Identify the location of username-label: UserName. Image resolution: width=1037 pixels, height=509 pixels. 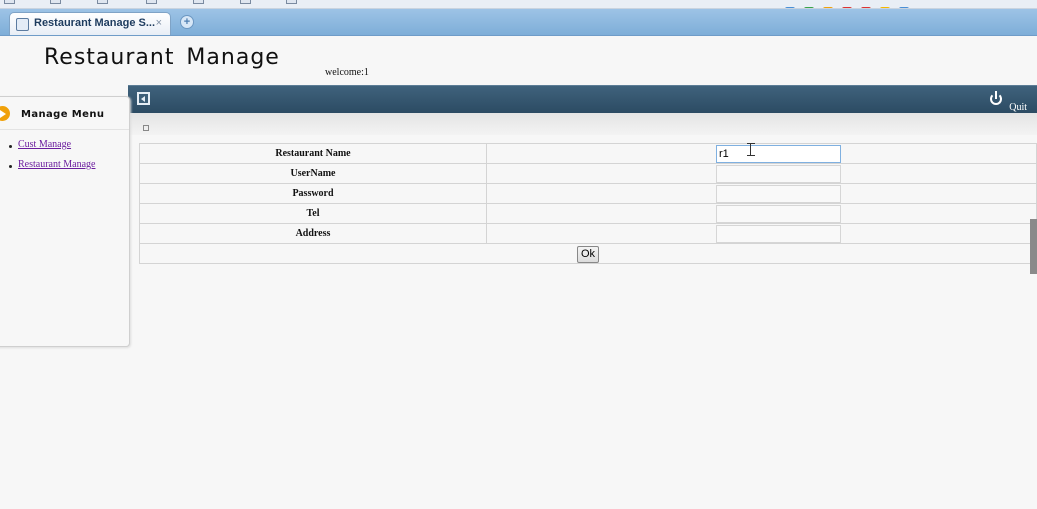
(313, 173).